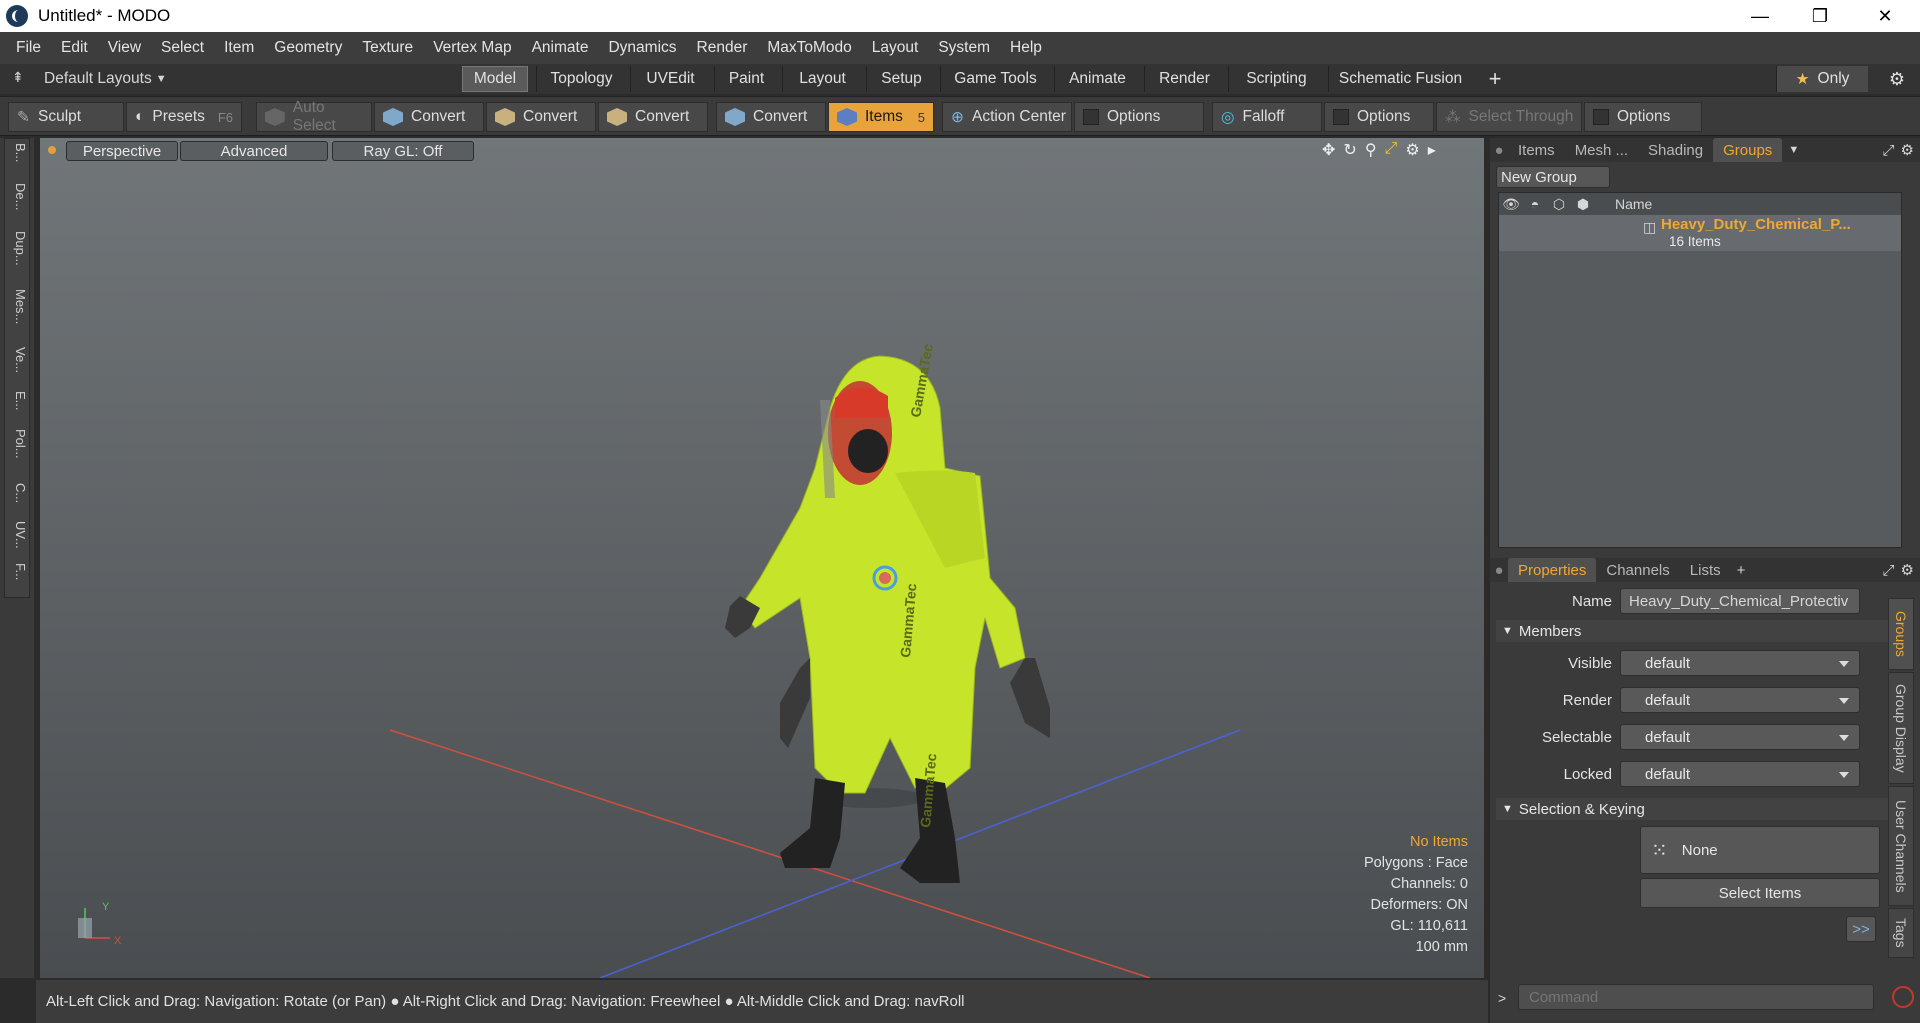  What do you see at coordinates (722, 48) in the screenshot?
I see `menu-render: Render` at bounding box center [722, 48].